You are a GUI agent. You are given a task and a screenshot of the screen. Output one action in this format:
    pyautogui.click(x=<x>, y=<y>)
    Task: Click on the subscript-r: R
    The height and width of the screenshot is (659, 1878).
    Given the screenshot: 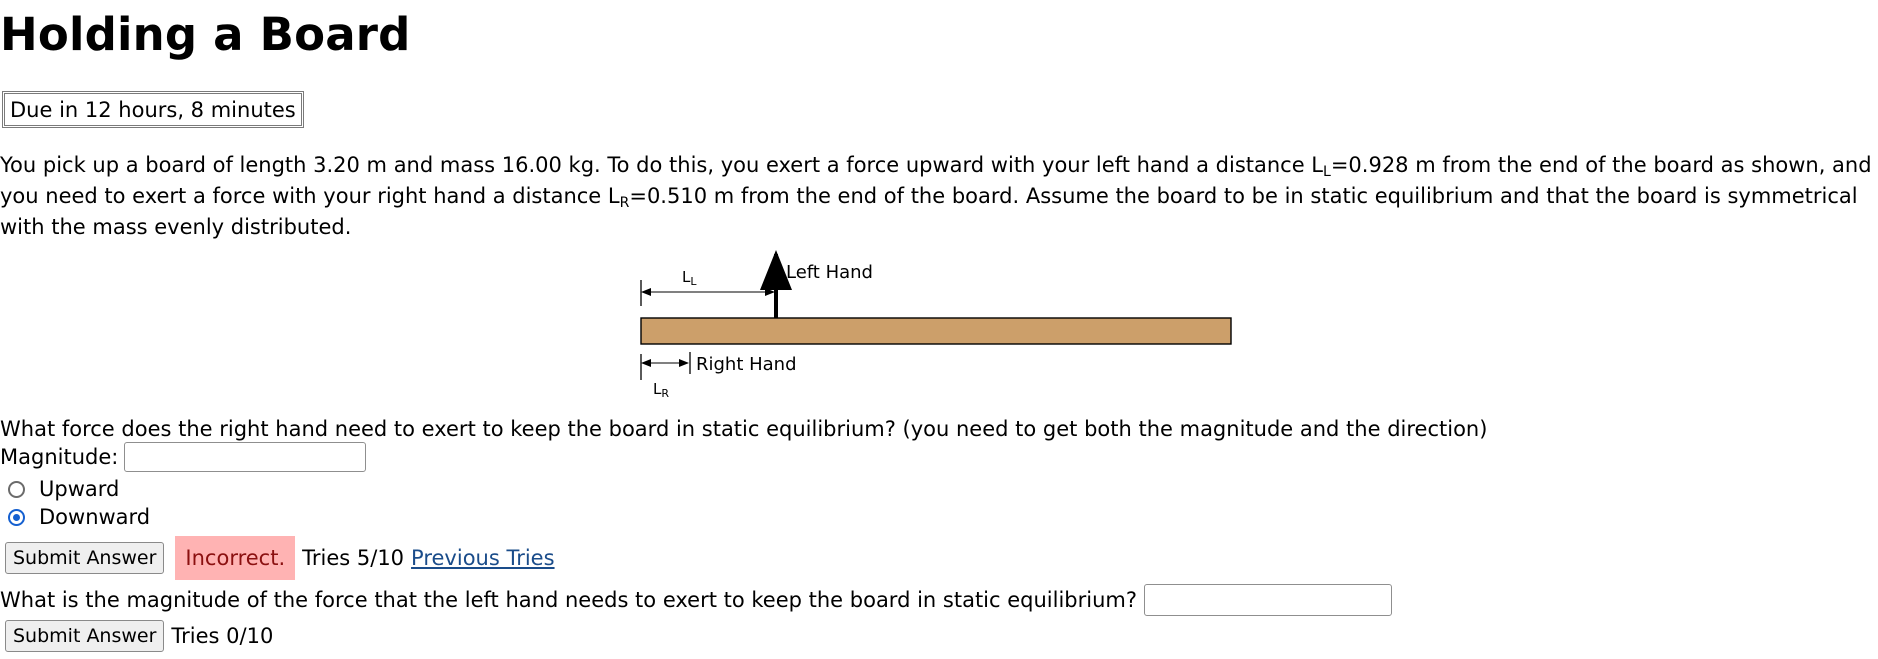 What is the action you would take?
    pyautogui.click(x=624, y=203)
    